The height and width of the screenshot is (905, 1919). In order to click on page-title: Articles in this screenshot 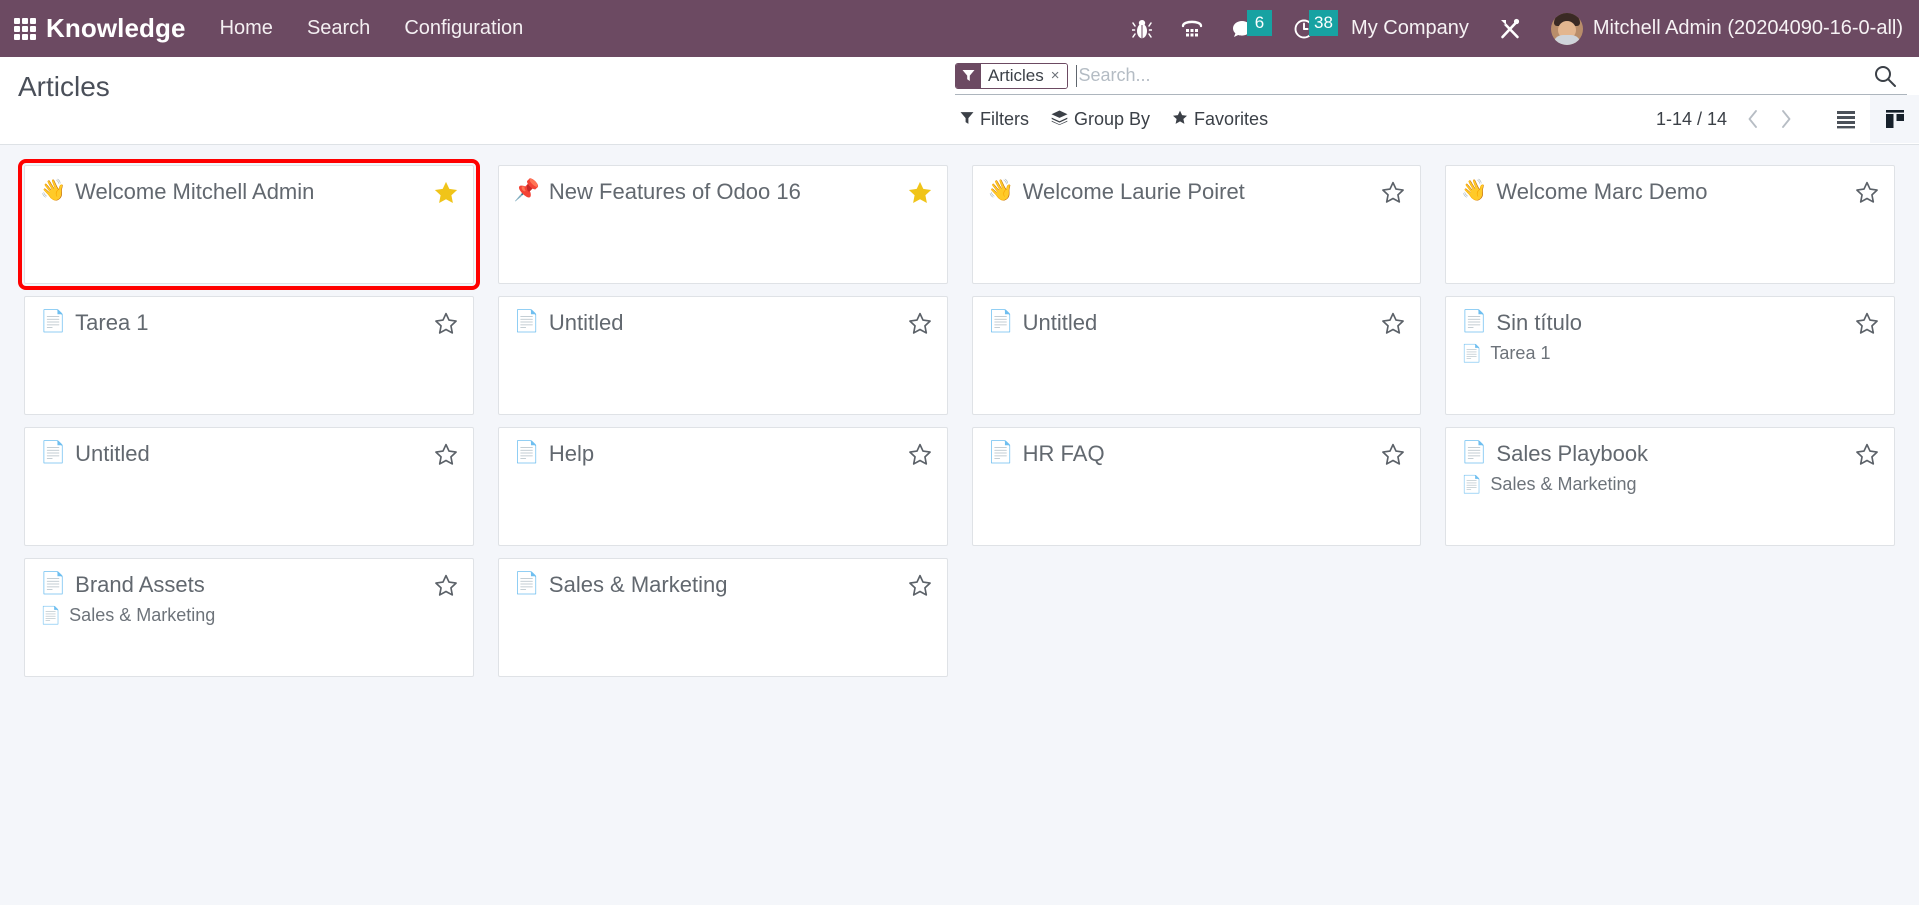, I will do `click(64, 86)`.